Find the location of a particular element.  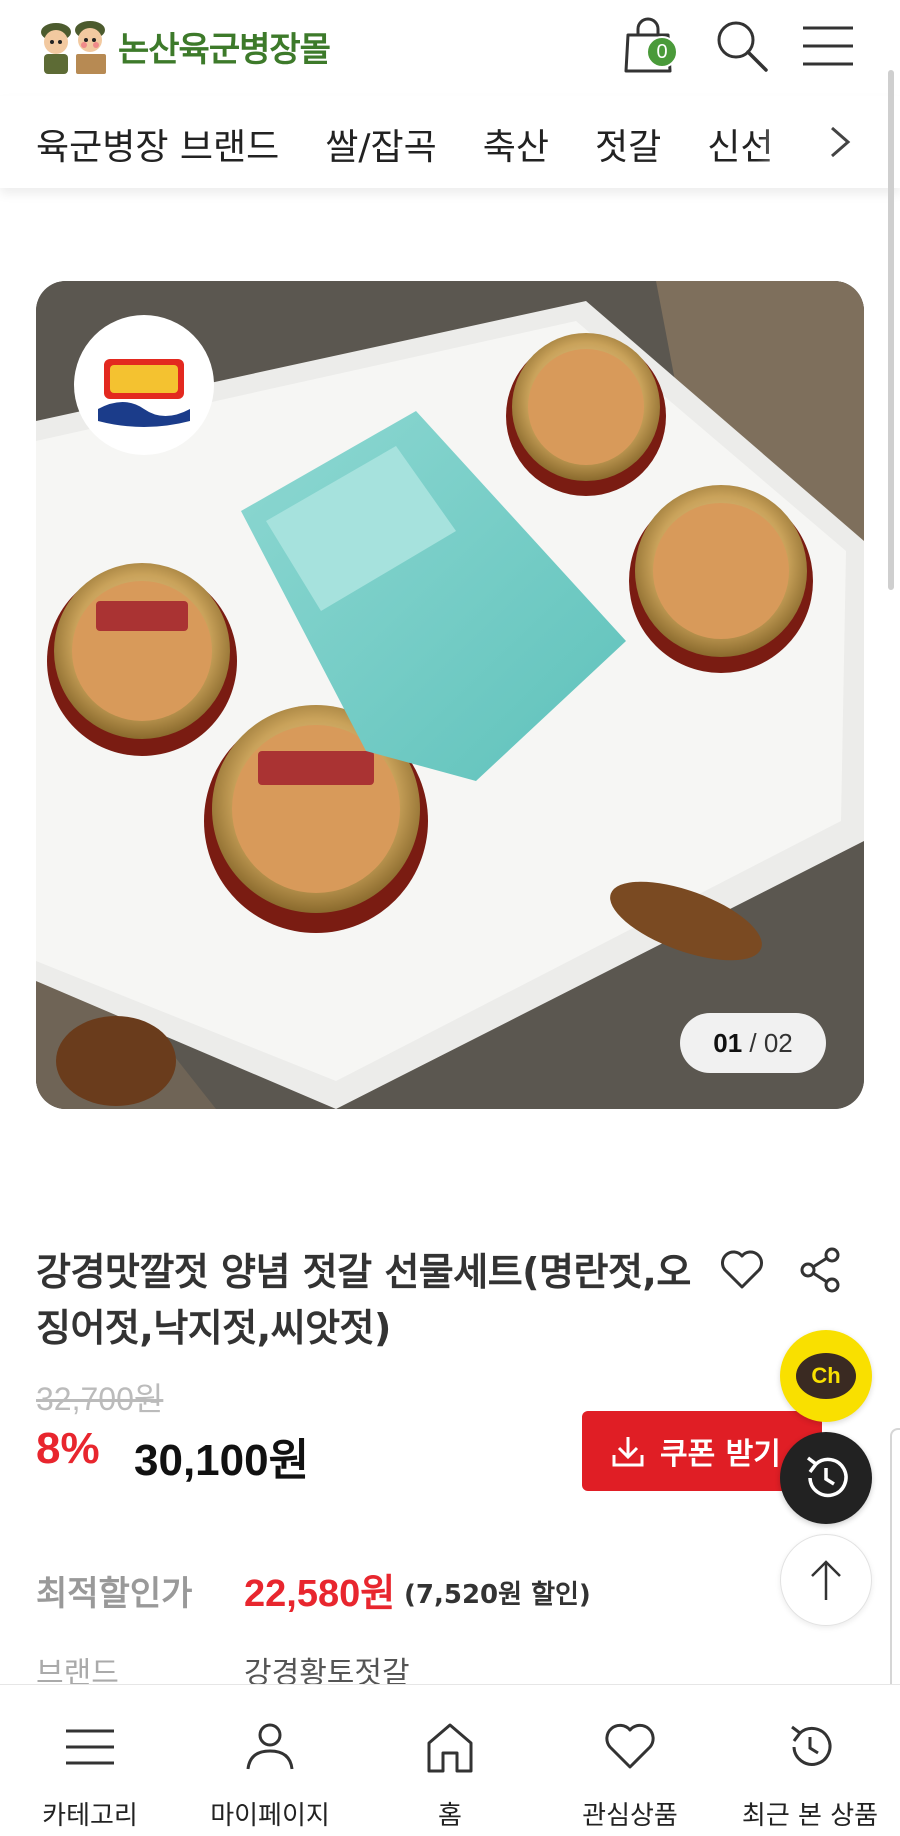

discount-rate: 8% is located at coordinates (68, 1448).